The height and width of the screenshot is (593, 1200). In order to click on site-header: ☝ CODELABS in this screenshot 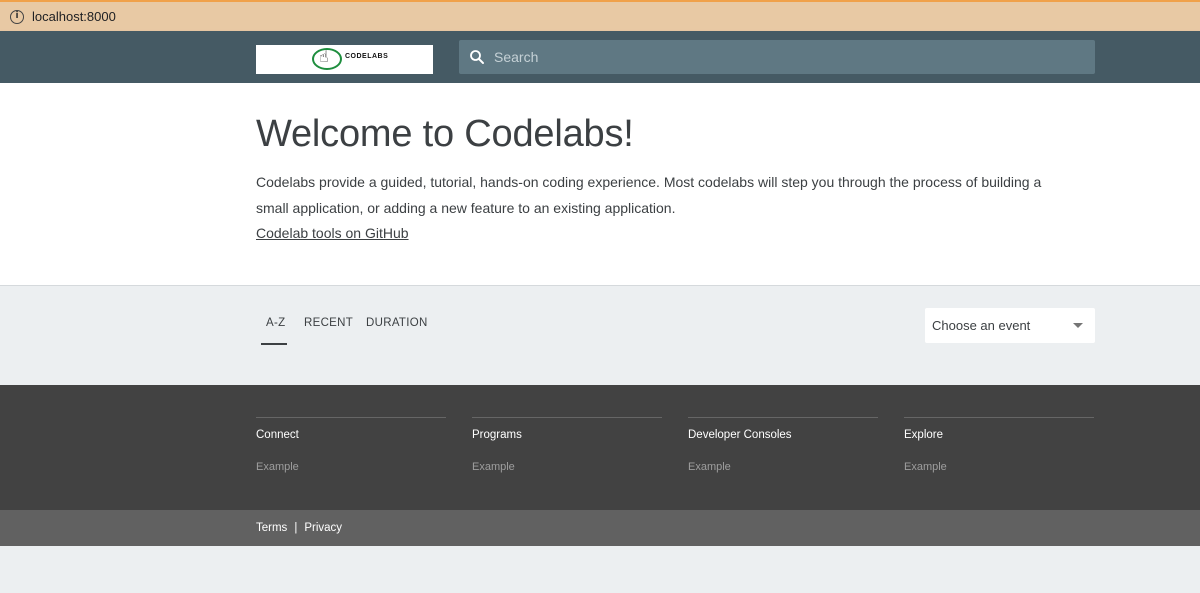, I will do `click(600, 57)`.